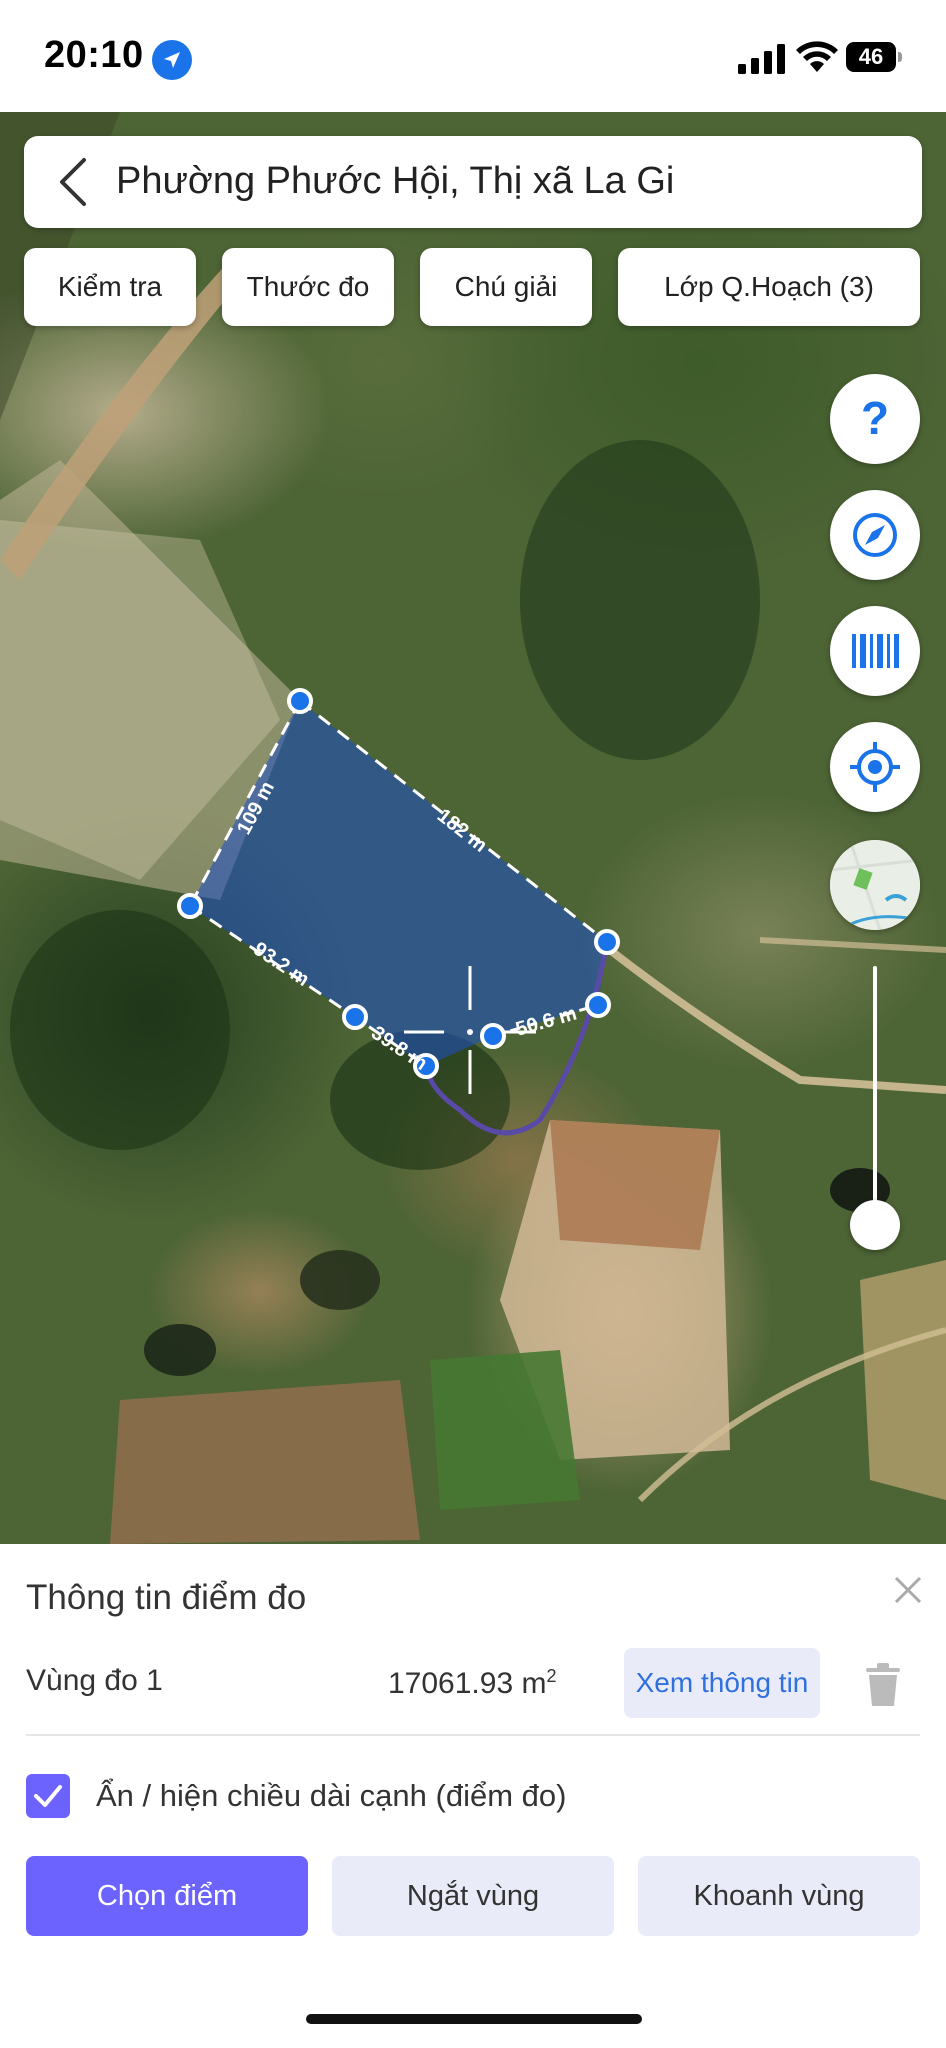  Describe the element at coordinates (166, 1597) in the screenshot. I see `panel-title: Thông tin điểm đo` at that location.